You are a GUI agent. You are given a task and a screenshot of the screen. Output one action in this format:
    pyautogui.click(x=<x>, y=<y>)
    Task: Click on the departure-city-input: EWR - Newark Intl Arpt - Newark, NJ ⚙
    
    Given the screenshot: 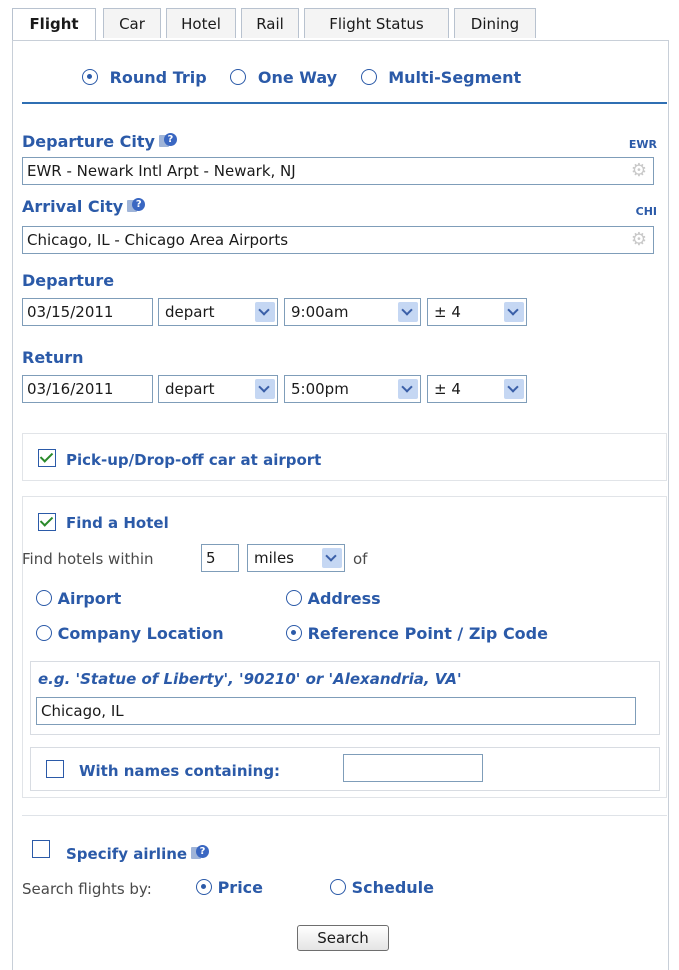 What is the action you would take?
    pyautogui.click(x=338, y=171)
    